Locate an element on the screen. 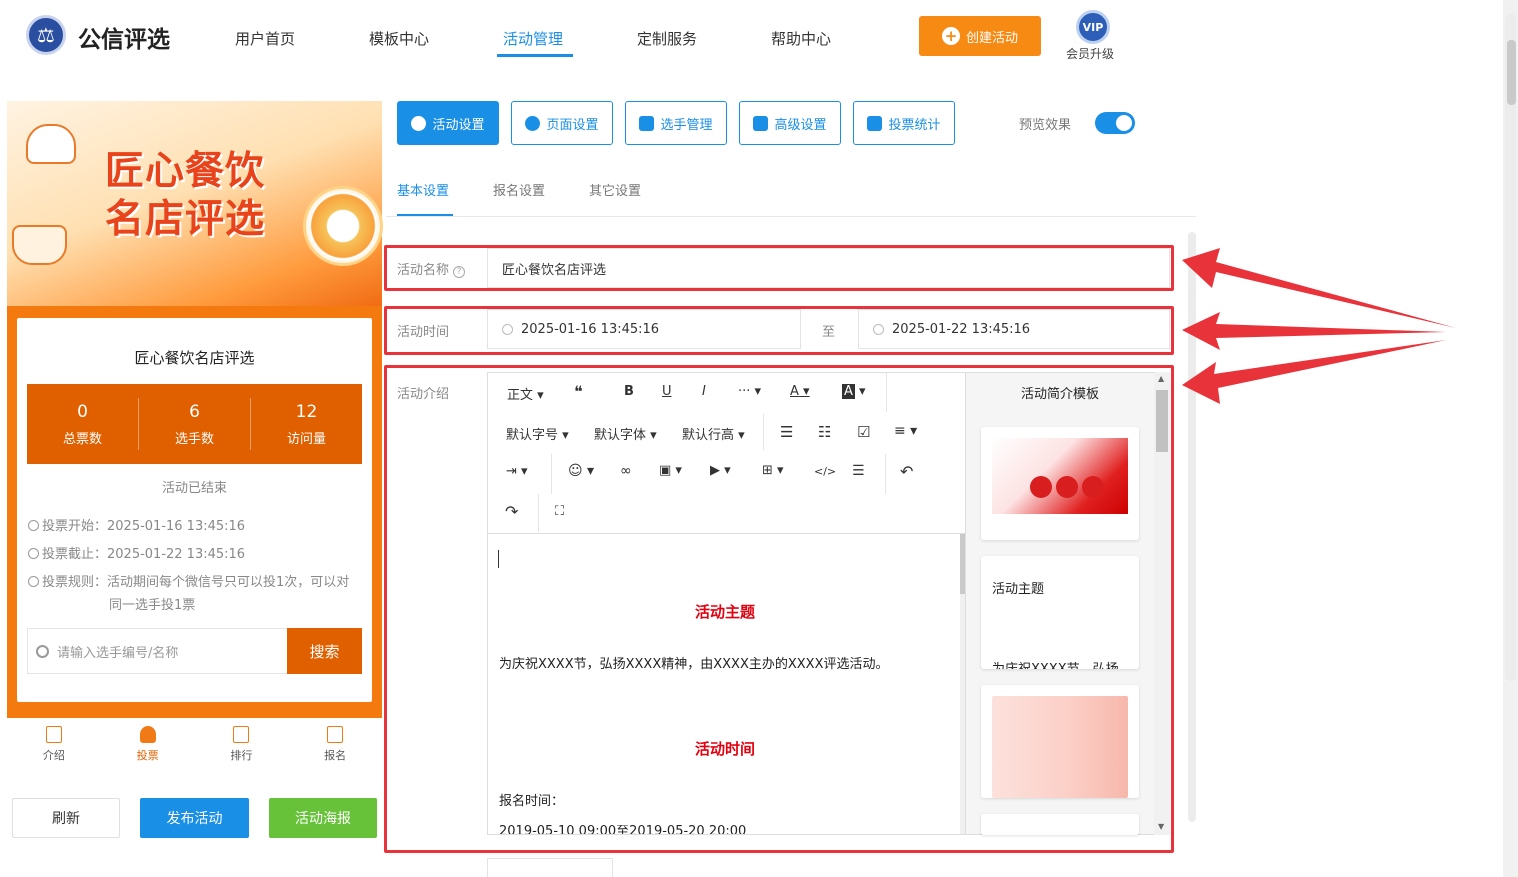 This screenshot has width=1518, height=877. tab-vote: 投票 is located at coordinates (148, 744).